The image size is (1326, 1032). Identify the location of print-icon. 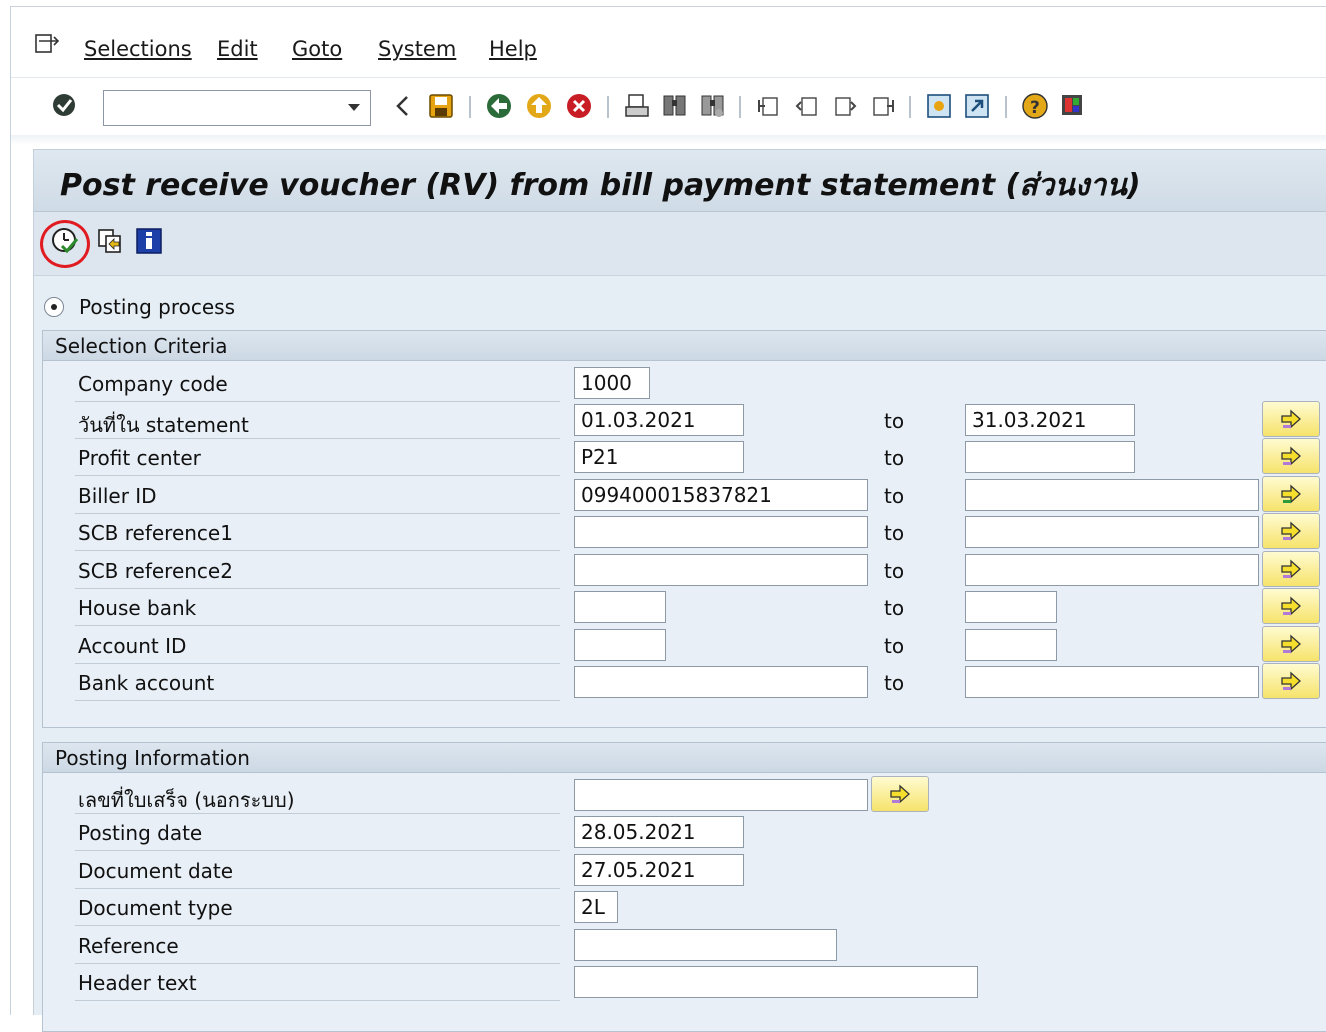
(637, 106).